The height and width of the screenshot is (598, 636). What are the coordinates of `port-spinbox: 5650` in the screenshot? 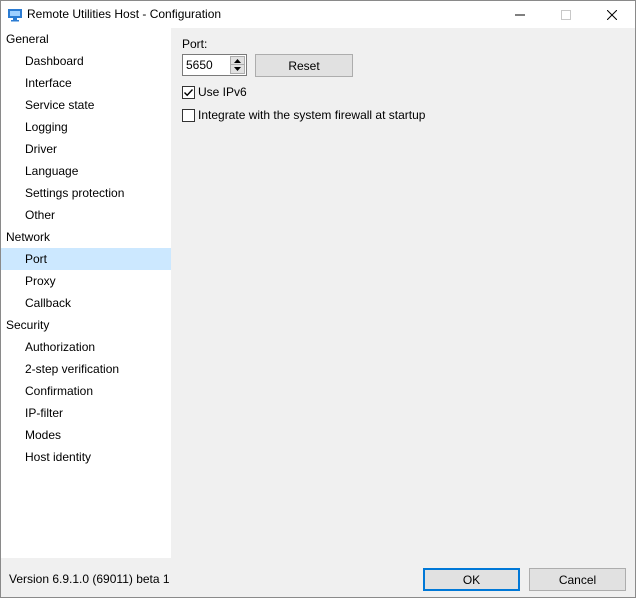 It's located at (214, 65).